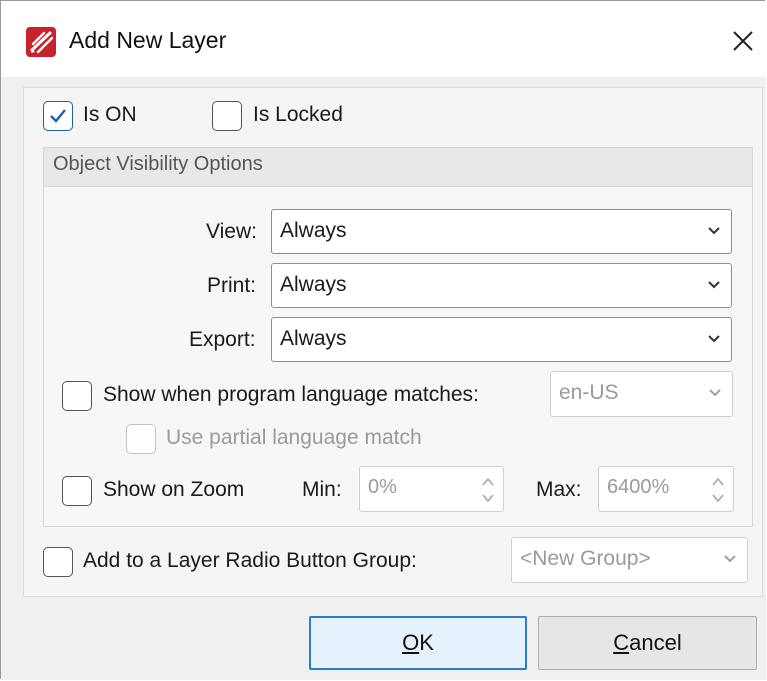 The image size is (767, 681). I want to click on close-button, so click(743, 41).